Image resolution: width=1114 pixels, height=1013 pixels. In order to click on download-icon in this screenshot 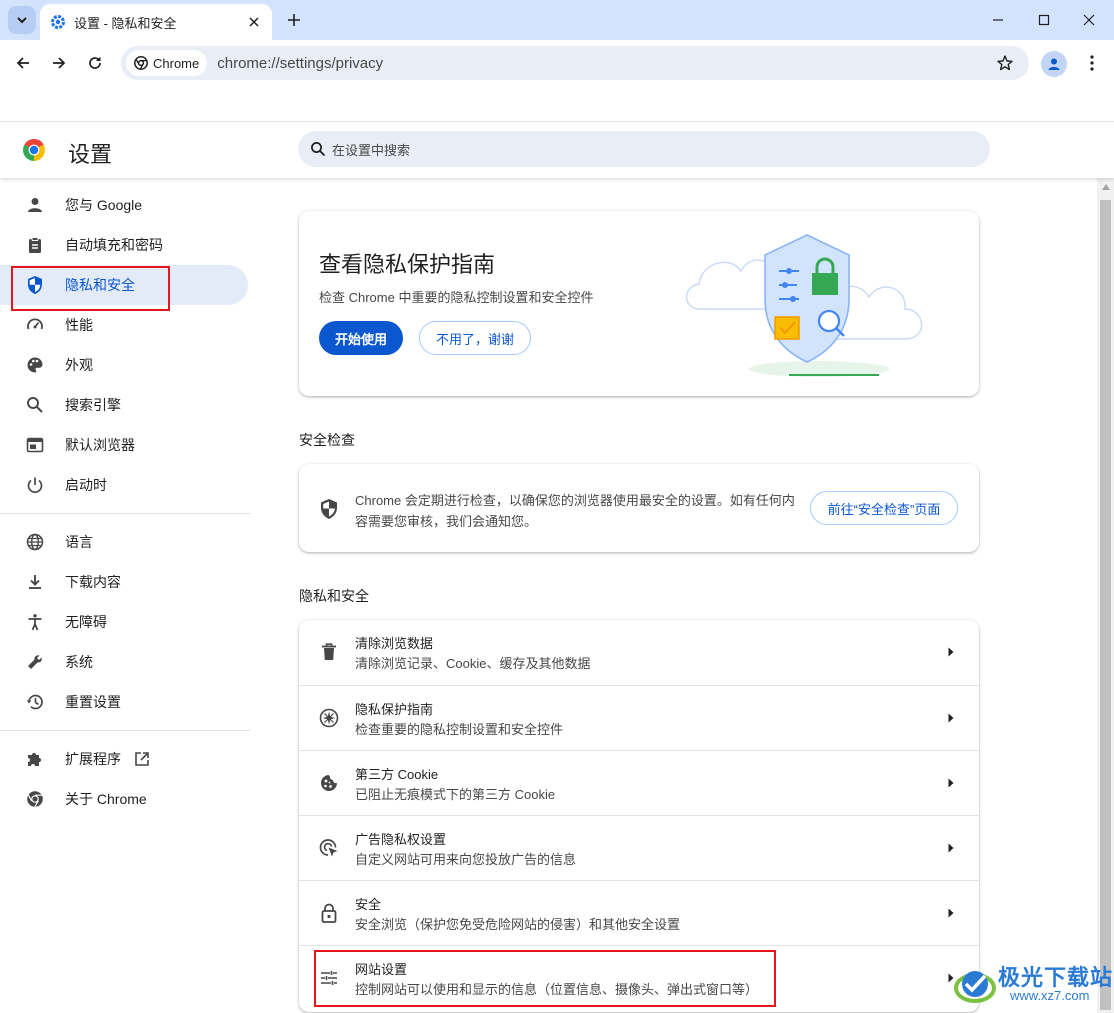, I will do `click(35, 582)`.